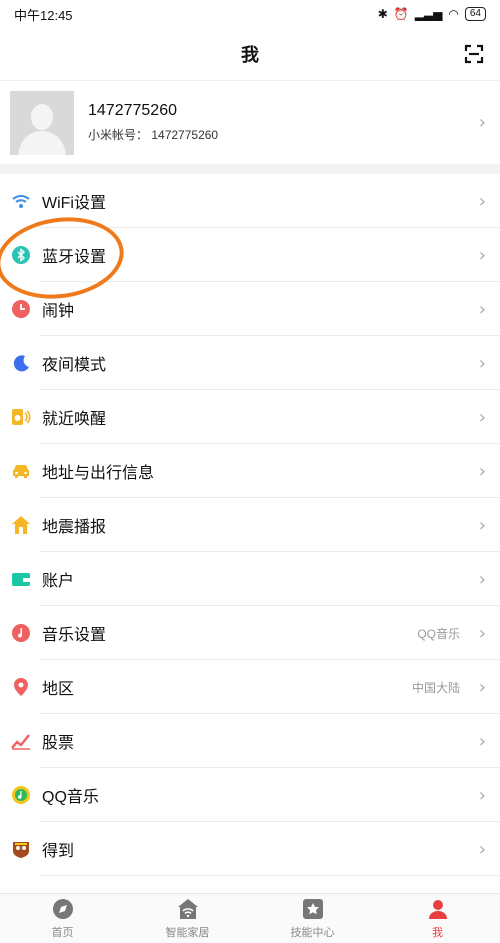  I want to click on page-header: 我, so click(250, 54).